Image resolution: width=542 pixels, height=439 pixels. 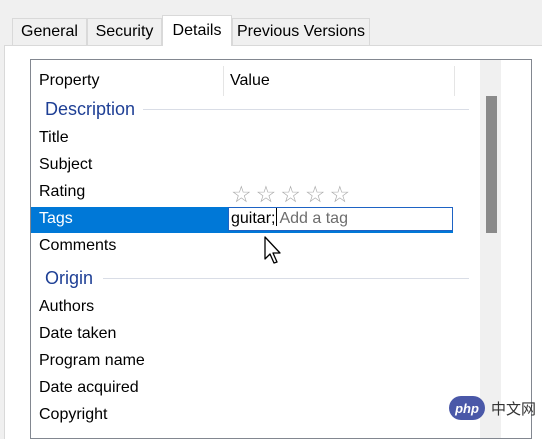 I want to click on tag-value: guitar;, so click(x=253, y=218).